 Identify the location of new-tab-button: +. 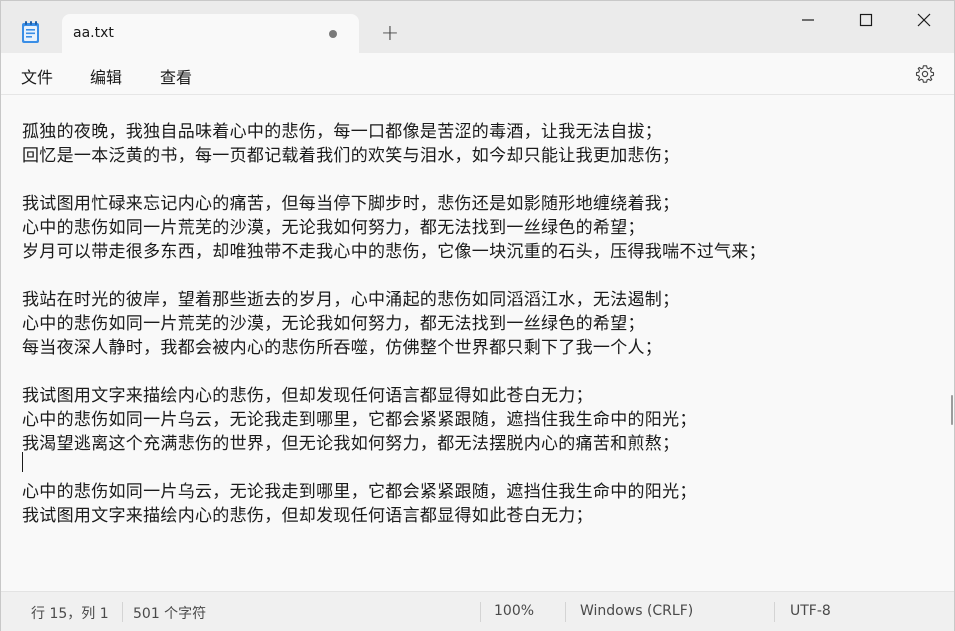
(390, 34).